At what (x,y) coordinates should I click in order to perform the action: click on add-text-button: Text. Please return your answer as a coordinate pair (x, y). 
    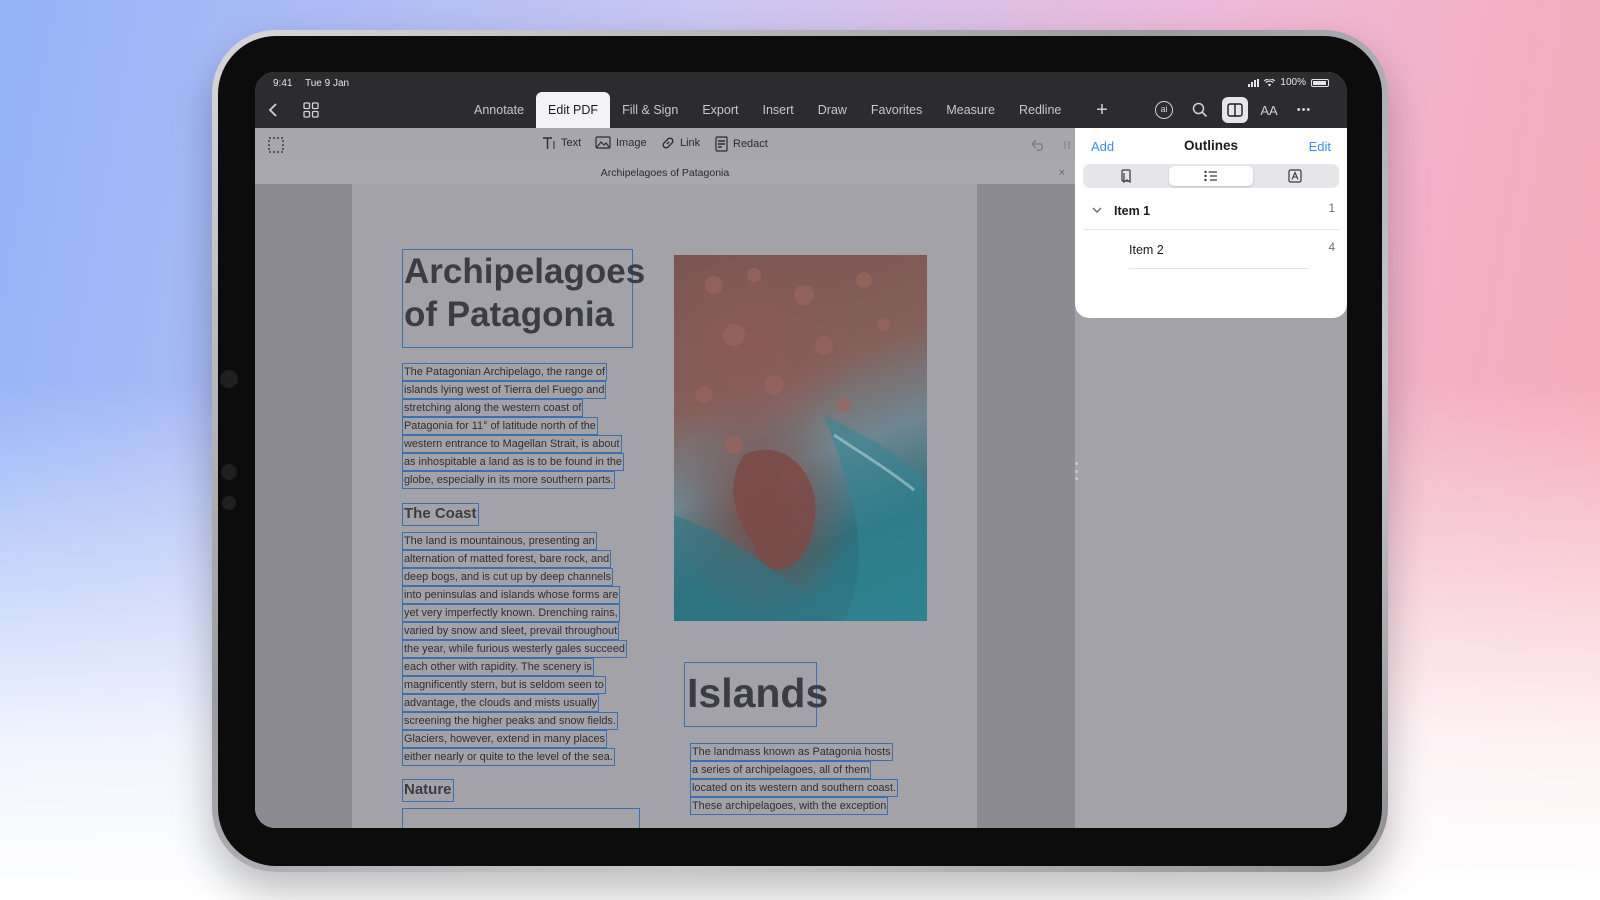
    Looking at the image, I should click on (561, 143).